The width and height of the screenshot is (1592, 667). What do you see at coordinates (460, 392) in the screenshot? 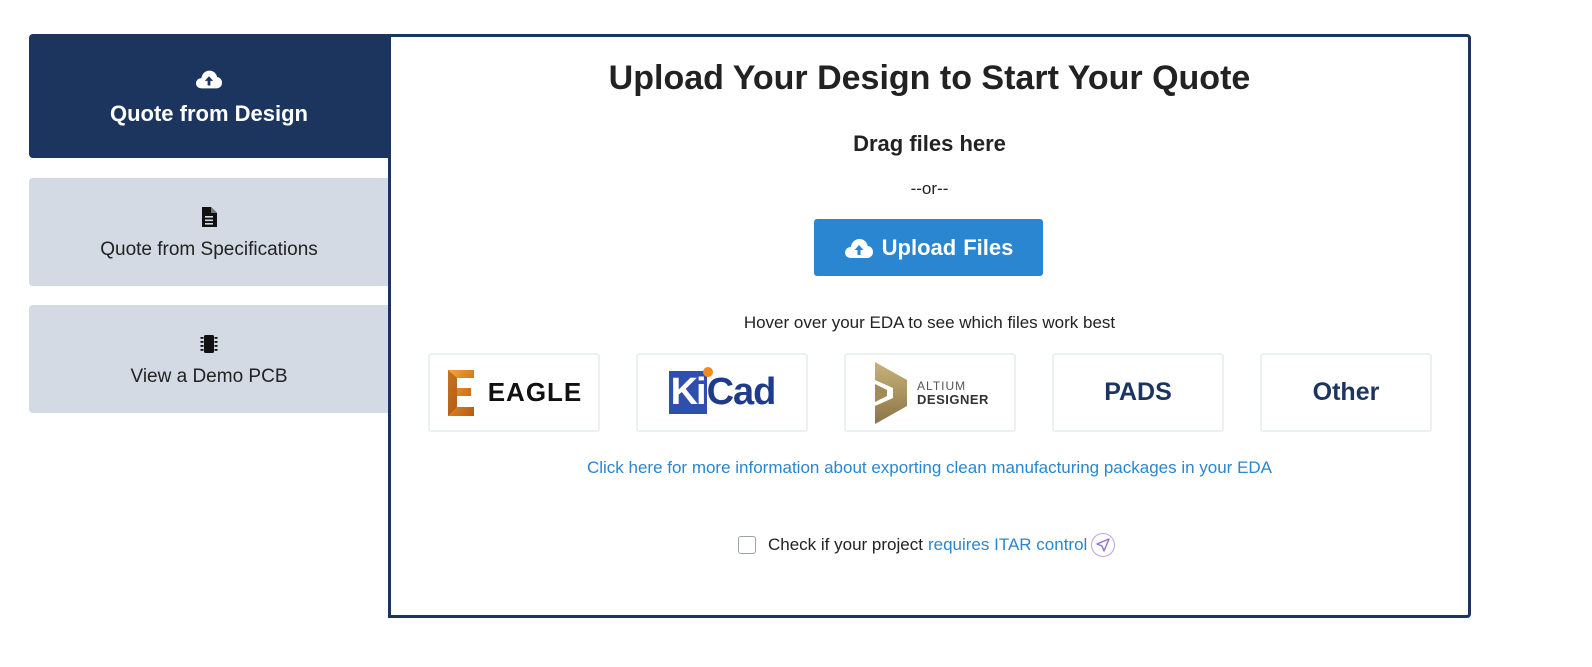
I see `eagle-e-icon` at bounding box center [460, 392].